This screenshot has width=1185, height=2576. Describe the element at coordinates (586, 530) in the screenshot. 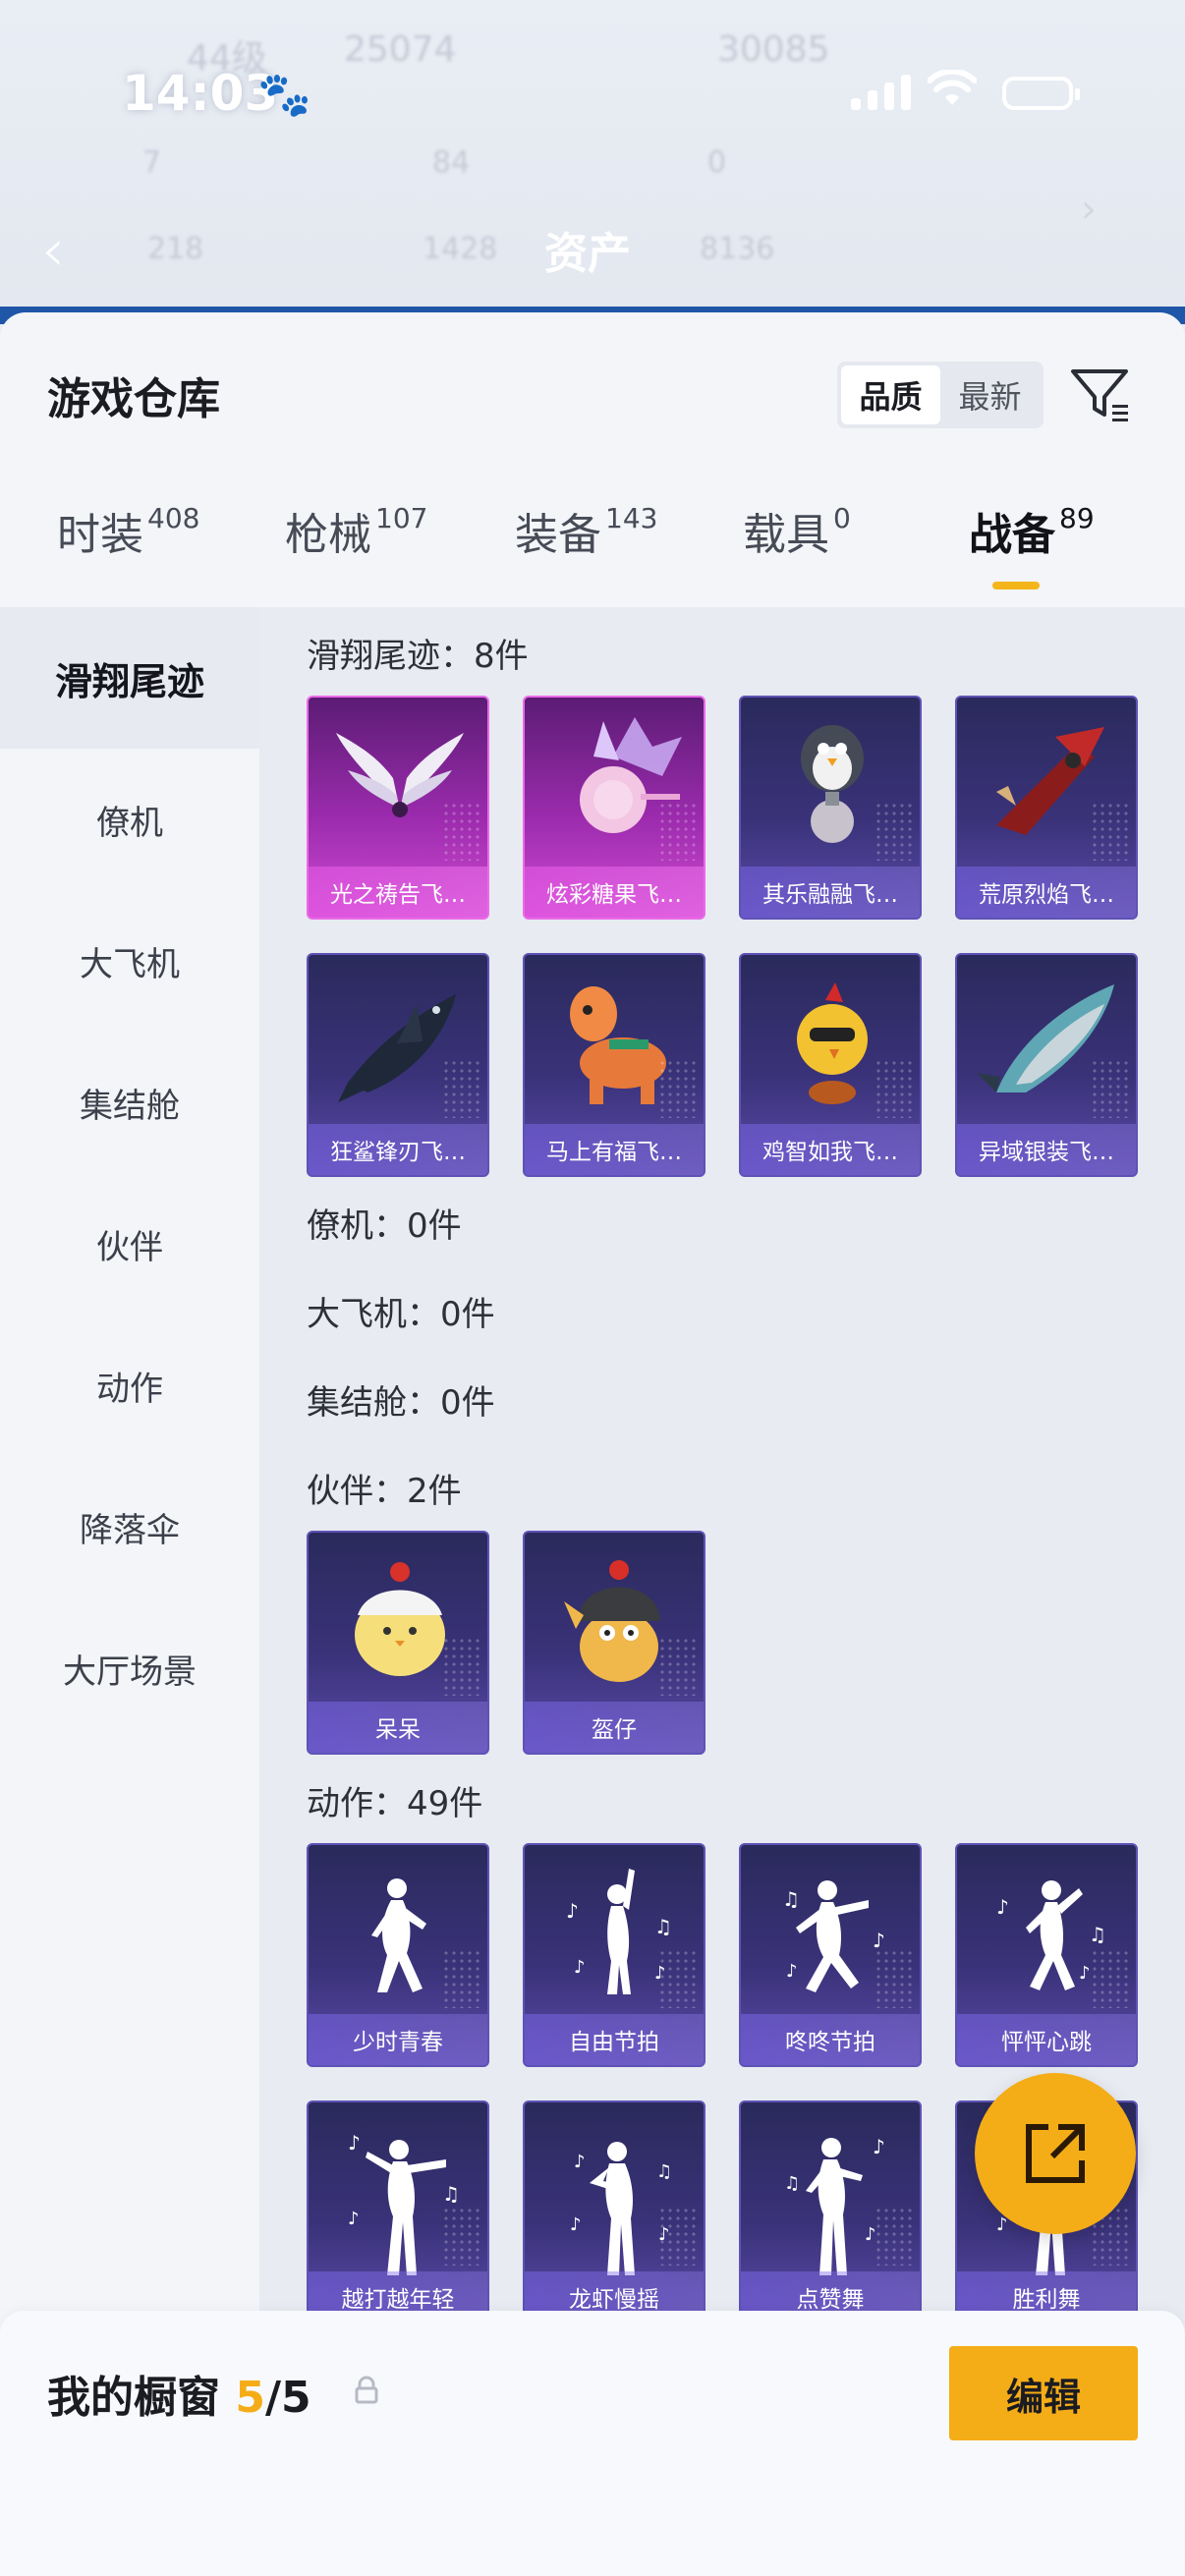

I see `tab-equipment: 装备 143` at that location.